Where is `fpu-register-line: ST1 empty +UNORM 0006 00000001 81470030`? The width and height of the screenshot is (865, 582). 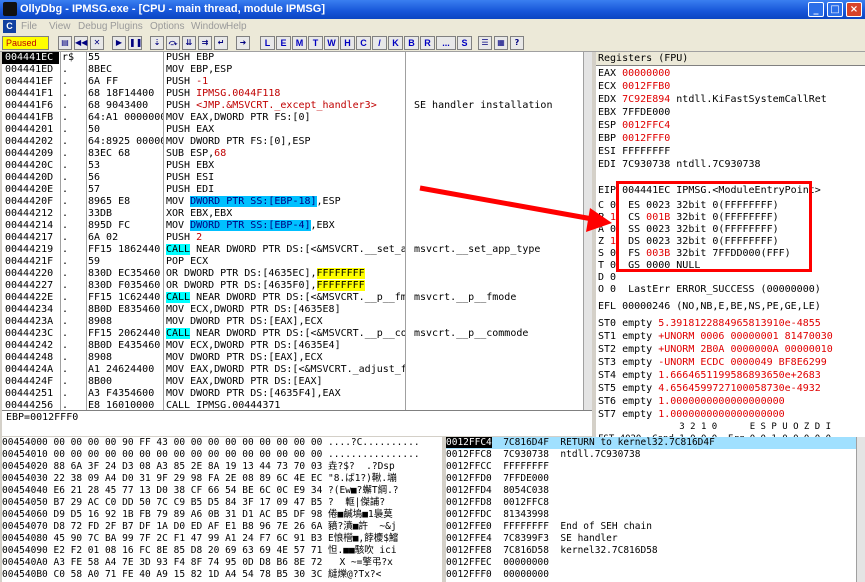 fpu-register-line: ST1 empty +UNORM 0006 00000001 81470030 is located at coordinates (730, 336).